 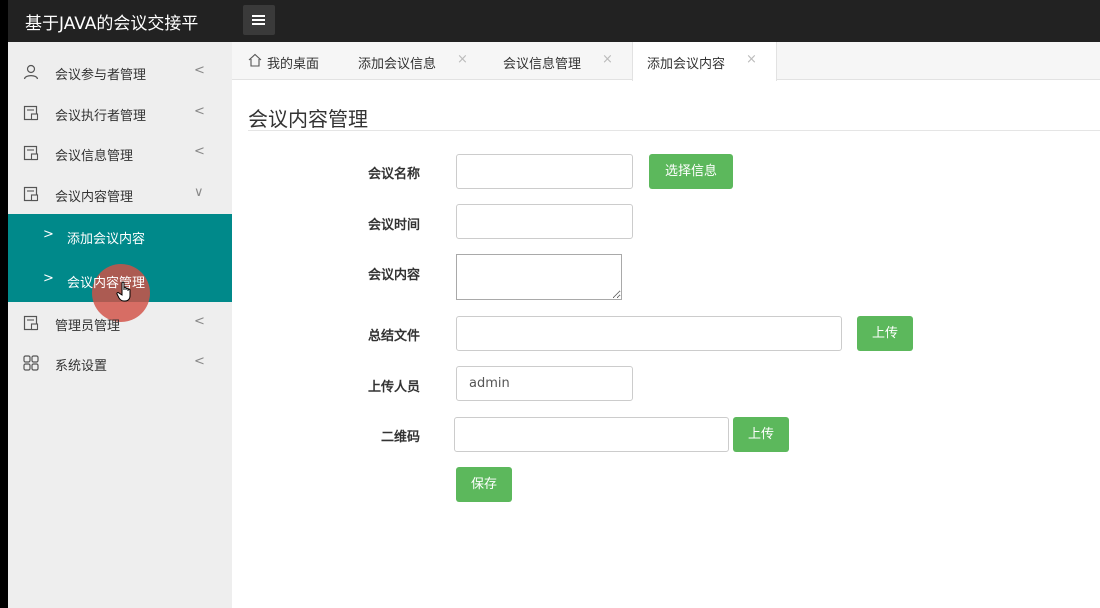 I want to click on home-icon, so click(x=255, y=60).